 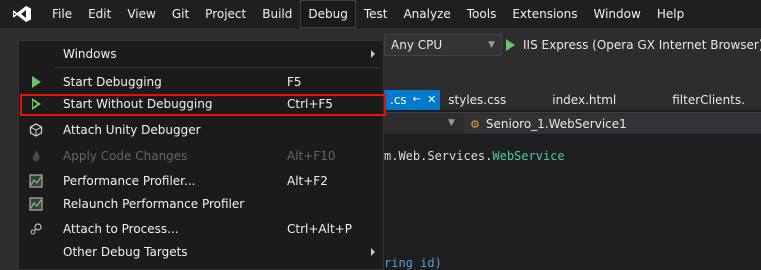 What do you see at coordinates (36, 156) in the screenshot?
I see `flame-icon` at bounding box center [36, 156].